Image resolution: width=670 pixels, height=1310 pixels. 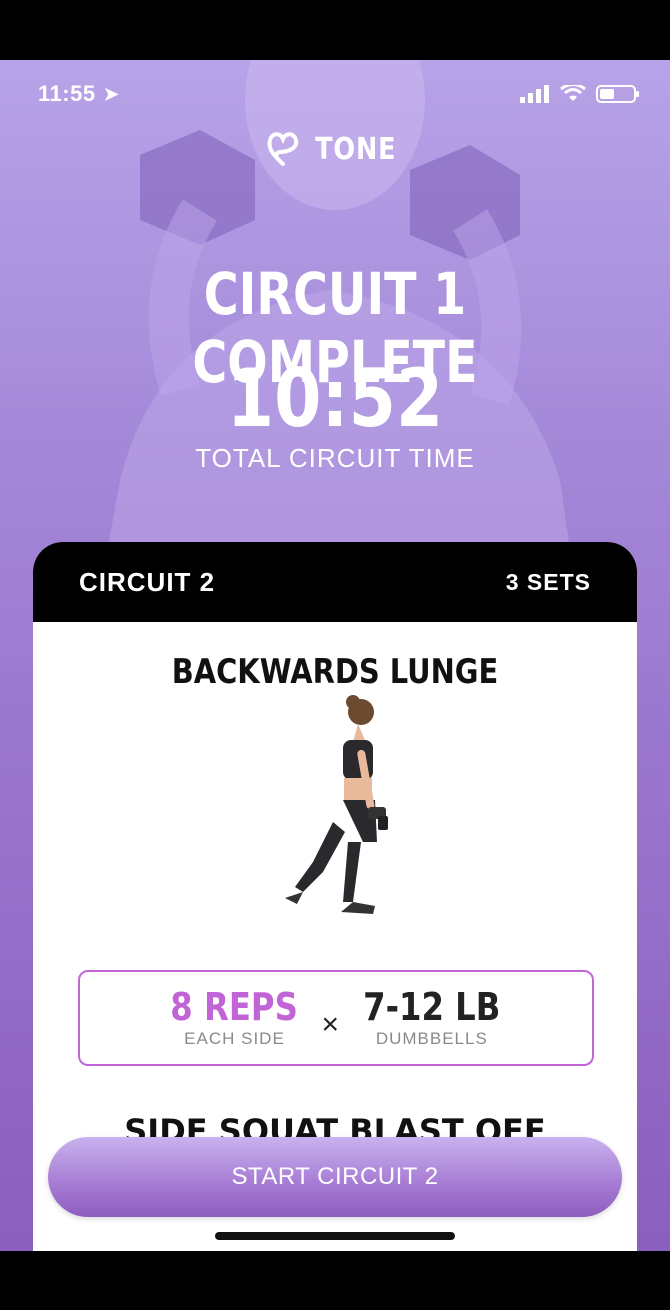 What do you see at coordinates (534, 94) in the screenshot?
I see `signal-icon` at bounding box center [534, 94].